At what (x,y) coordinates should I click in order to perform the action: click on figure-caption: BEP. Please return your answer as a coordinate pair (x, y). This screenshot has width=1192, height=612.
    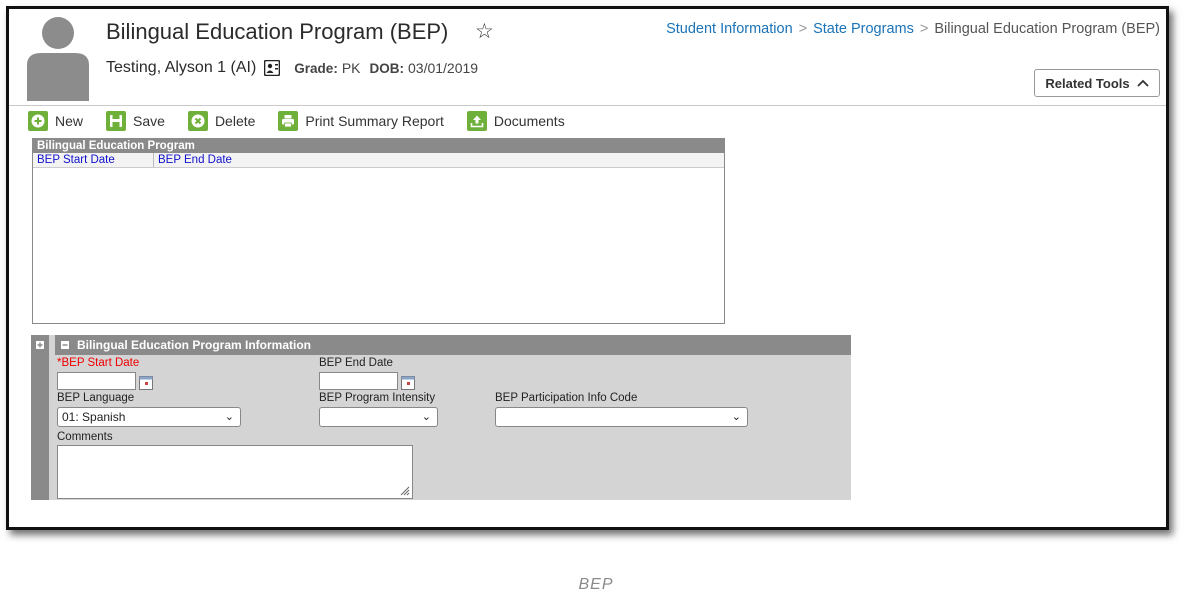
    Looking at the image, I should click on (596, 584).